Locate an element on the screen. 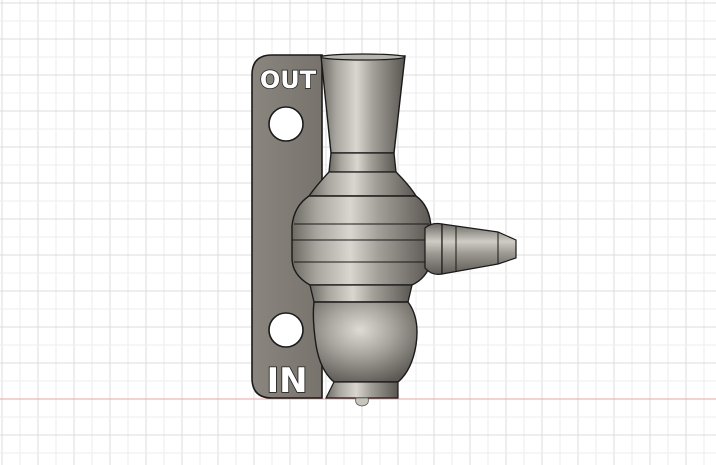 The width and height of the screenshot is (716, 465). mounting-hole-bottom is located at coordinates (286, 330).